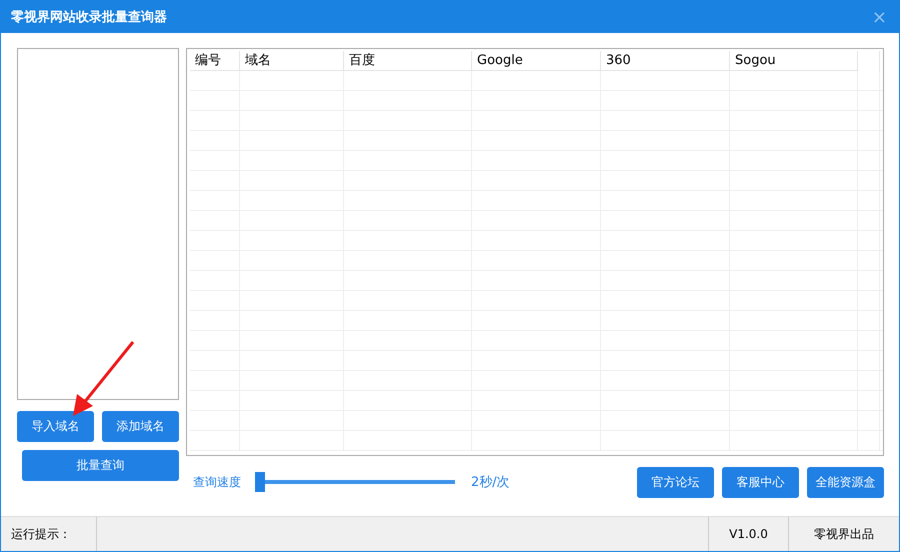 The width and height of the screenshot is (900, 552). What do you see at coordinates (675, 482) in the screenshot?
I see `link-button: 官方论坛` at bounding box center [675, 482].